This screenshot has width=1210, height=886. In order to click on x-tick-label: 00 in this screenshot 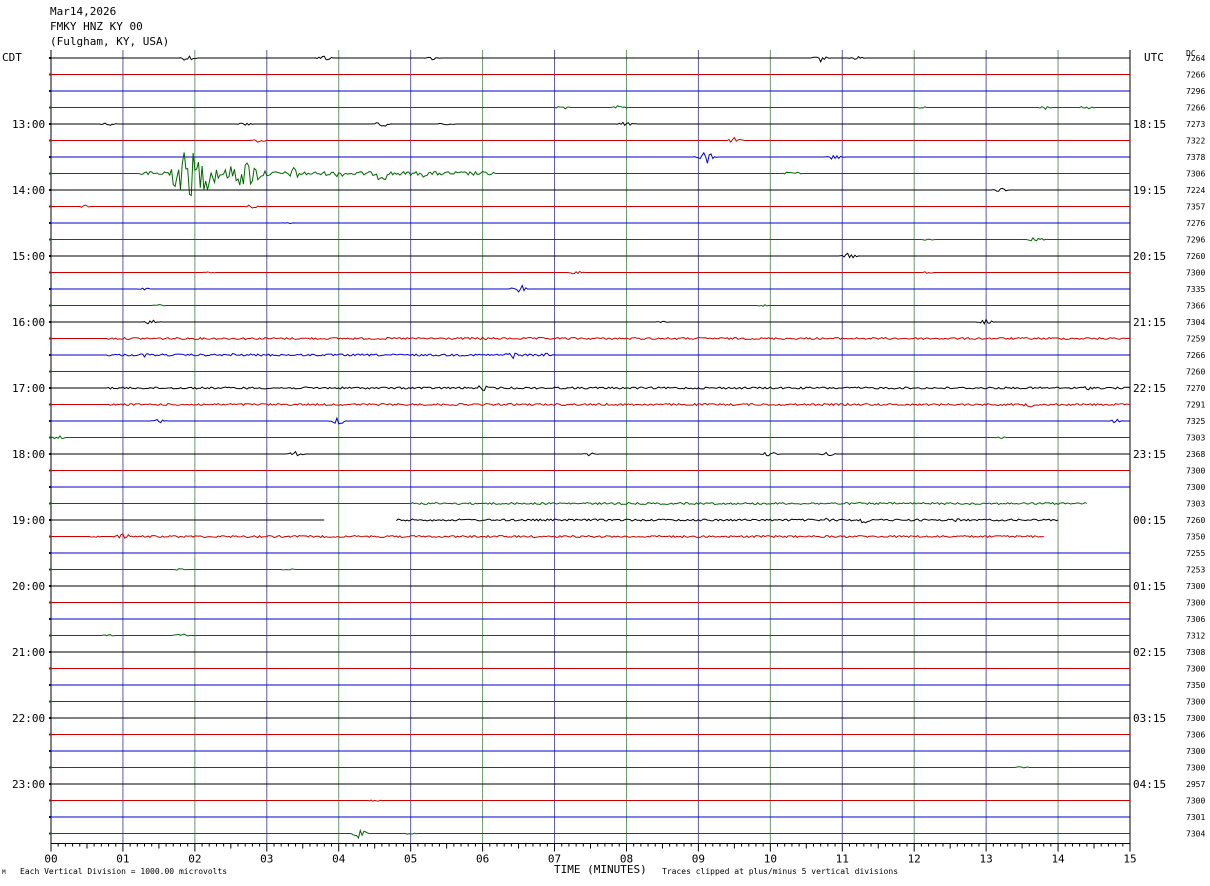, I will do `click(50, 859)`.